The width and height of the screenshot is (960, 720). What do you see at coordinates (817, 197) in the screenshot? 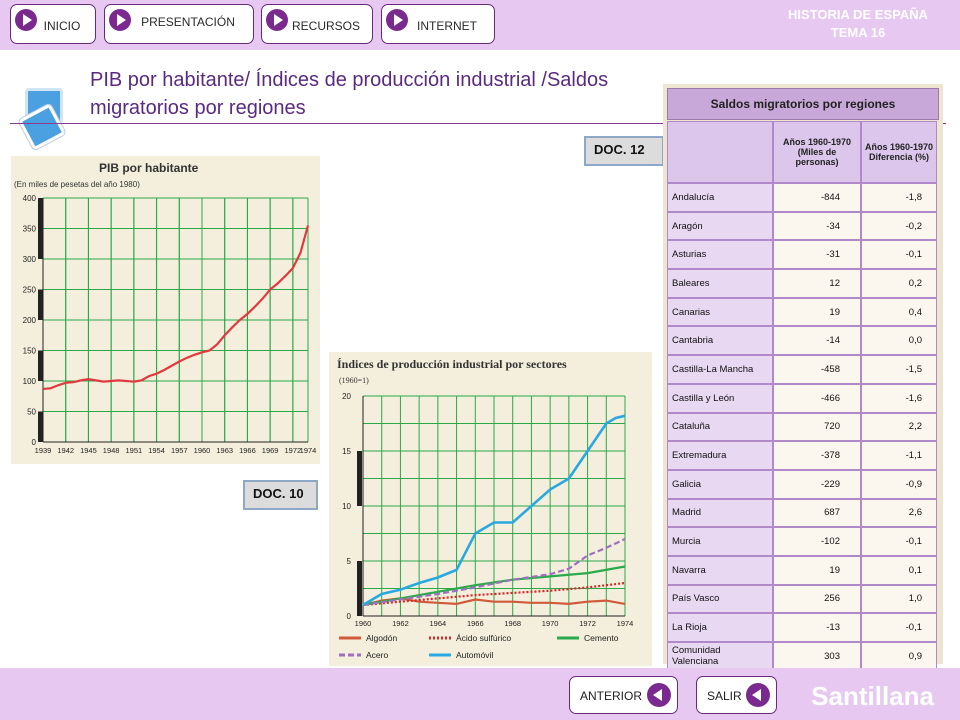
I see `cell-miles: -844` at bounding box center [817, 197].